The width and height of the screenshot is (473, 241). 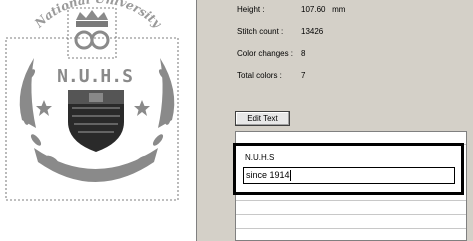 What do you see at coordinates (313, 9) in the screenshot?
I see `height-value: 107.60` at bounding box center [313, 9].